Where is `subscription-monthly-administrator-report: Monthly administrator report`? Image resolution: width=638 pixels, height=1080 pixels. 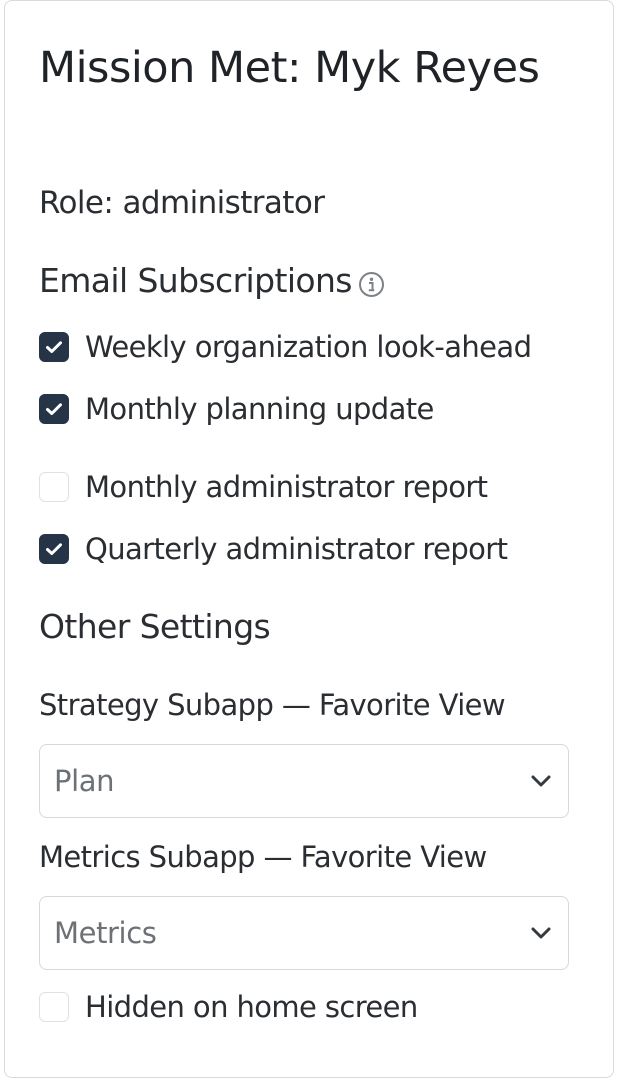 subscription-monthly-administrator-report: Monthly administrator report is located at coordinates (263, 487).